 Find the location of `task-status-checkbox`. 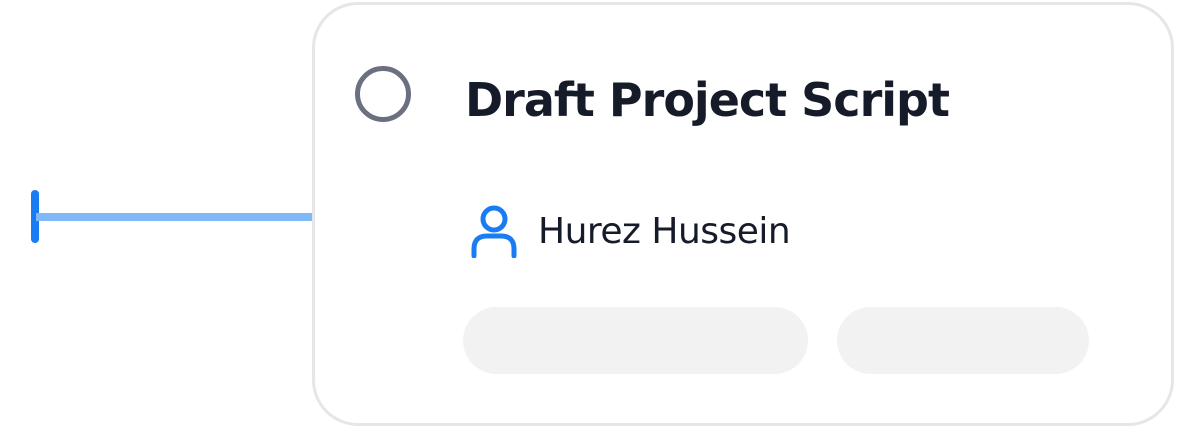

task-status-checkbox is located at coordinates (383, 94).